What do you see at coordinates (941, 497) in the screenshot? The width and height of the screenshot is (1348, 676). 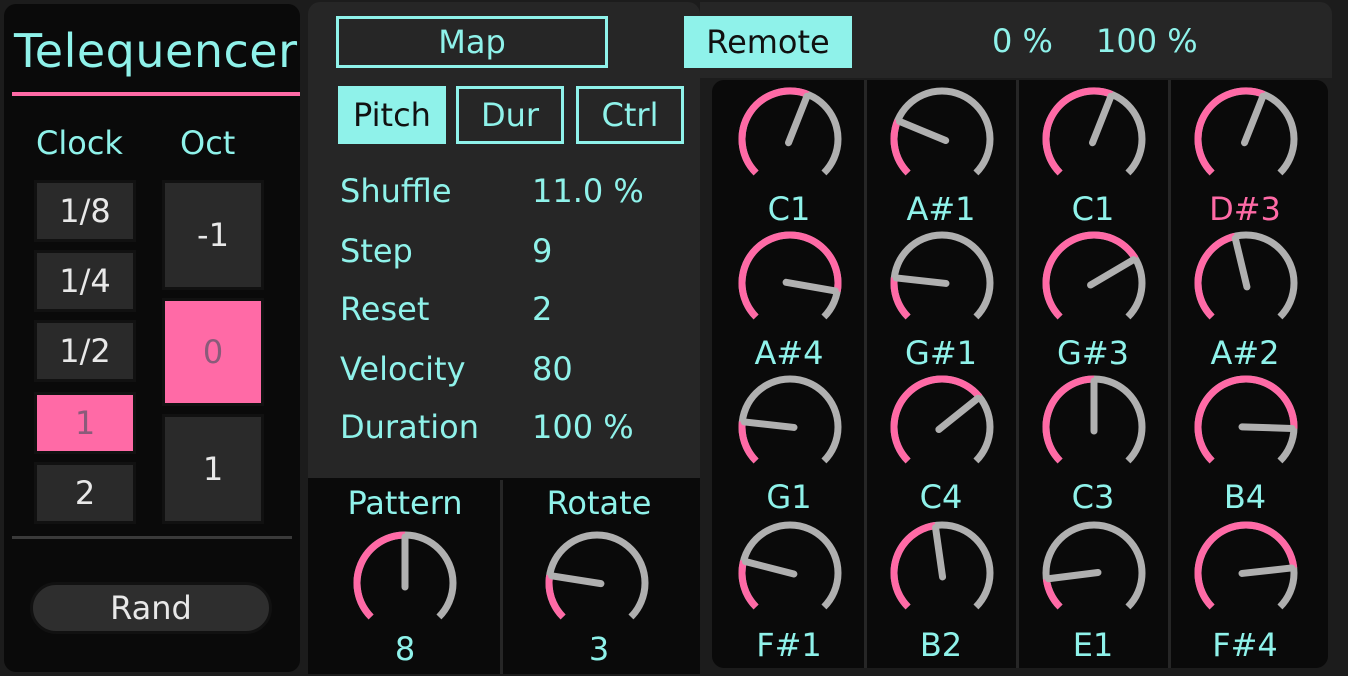 I see `step-note-label: C4` at bounding box center [941, 497].